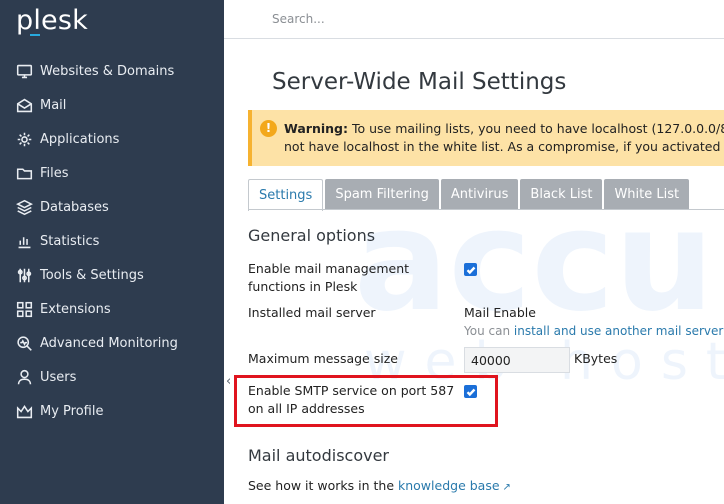 Image resolution: width=724 pixels, height=504 pixels. Describe the element at coordinates (489, 331) in the screenshot. I see `hint-prefix: You can` at that location.